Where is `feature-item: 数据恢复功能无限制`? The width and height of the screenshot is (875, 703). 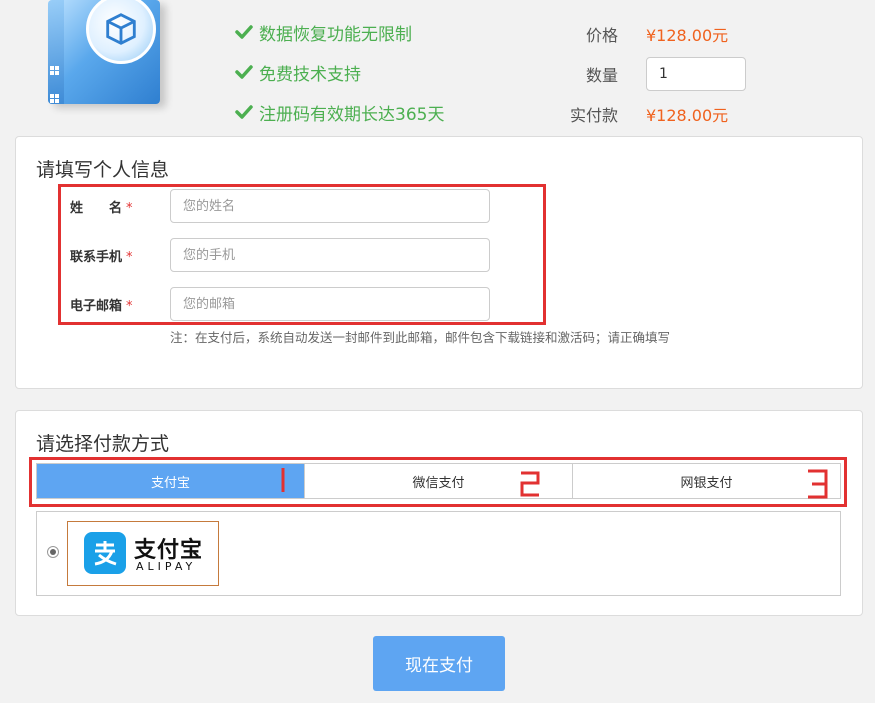
feature-item: 数据恢复功能无限制 is located at coordinates (339, 32).